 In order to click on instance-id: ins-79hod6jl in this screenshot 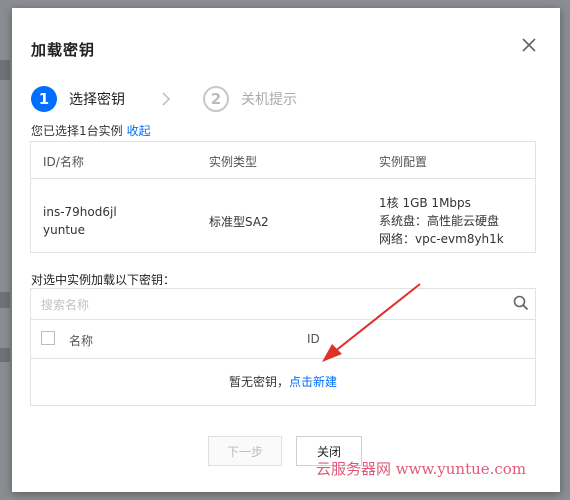, I will do `click(80, 212)`.